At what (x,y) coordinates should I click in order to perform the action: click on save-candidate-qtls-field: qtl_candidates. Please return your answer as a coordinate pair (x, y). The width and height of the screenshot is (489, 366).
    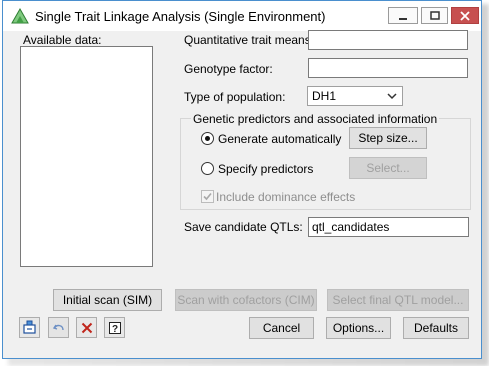
    Looking at the image, I should click on (388, 227).